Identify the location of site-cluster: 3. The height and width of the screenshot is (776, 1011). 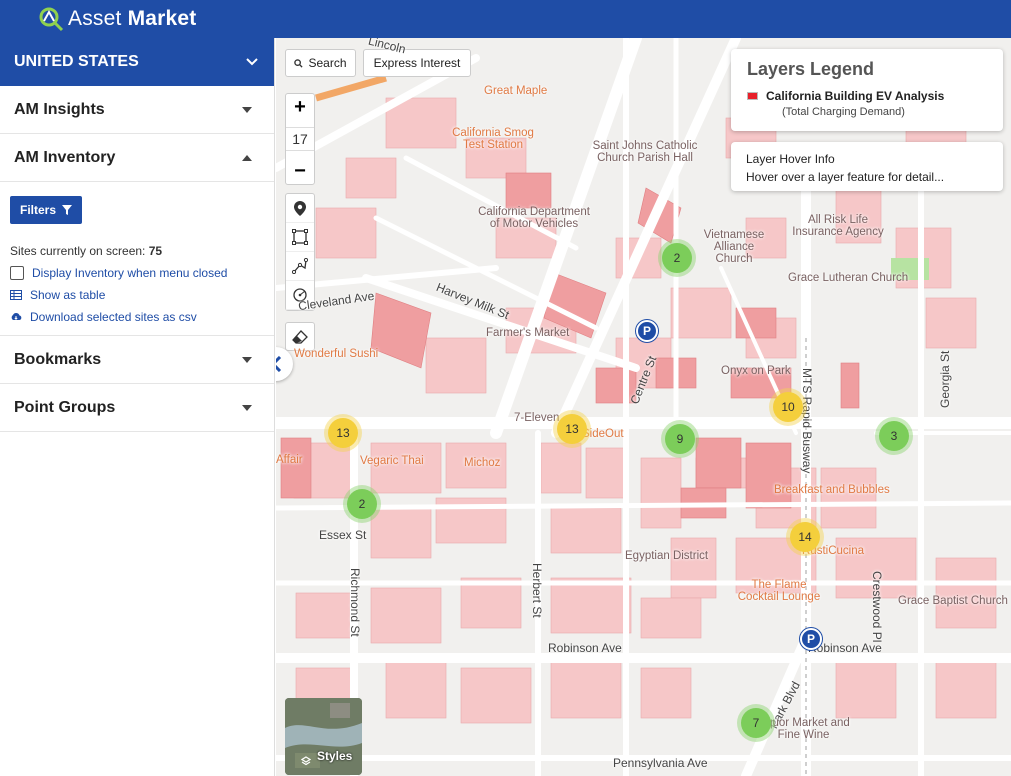
(894, 436).